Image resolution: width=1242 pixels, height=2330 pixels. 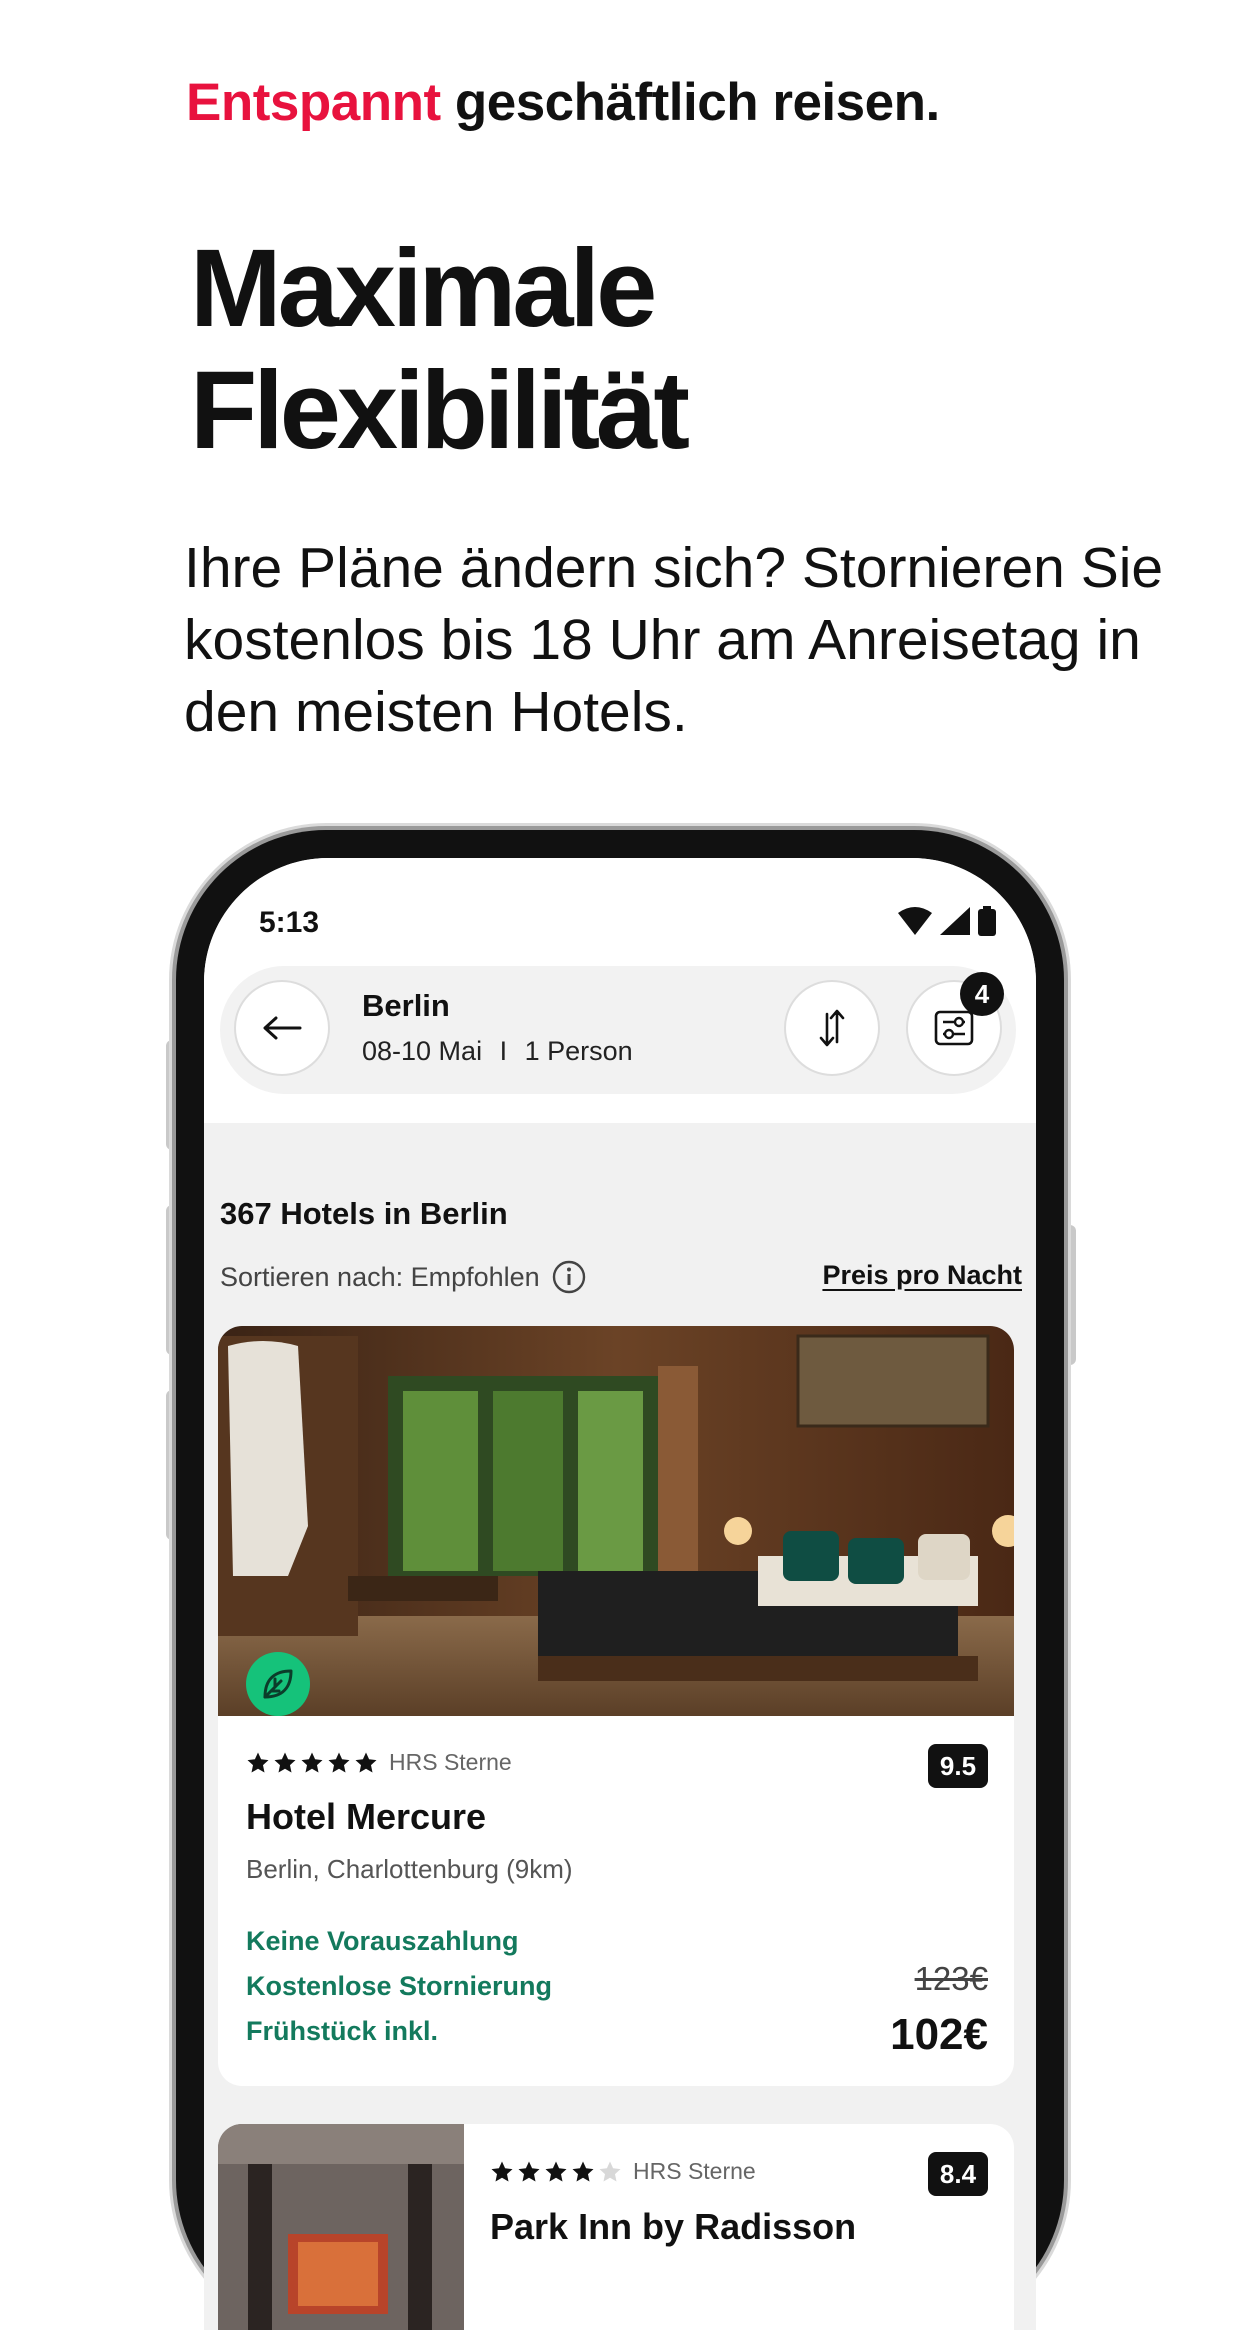 What do you see at coordinates (382, 1941) in the screenshot?
I see `benefit-no-prepayment: Keine Vorauszahlung` at bounding box center [382, 1941].